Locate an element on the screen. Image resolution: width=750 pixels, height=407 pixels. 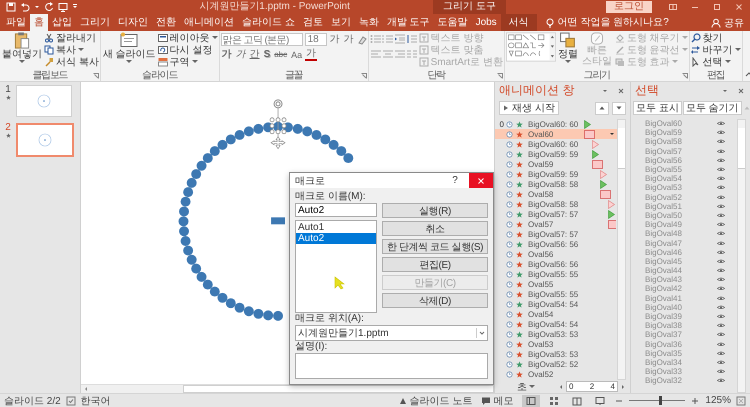
animation-item: BigOval59: 59 is located at coordinates (556, 174).